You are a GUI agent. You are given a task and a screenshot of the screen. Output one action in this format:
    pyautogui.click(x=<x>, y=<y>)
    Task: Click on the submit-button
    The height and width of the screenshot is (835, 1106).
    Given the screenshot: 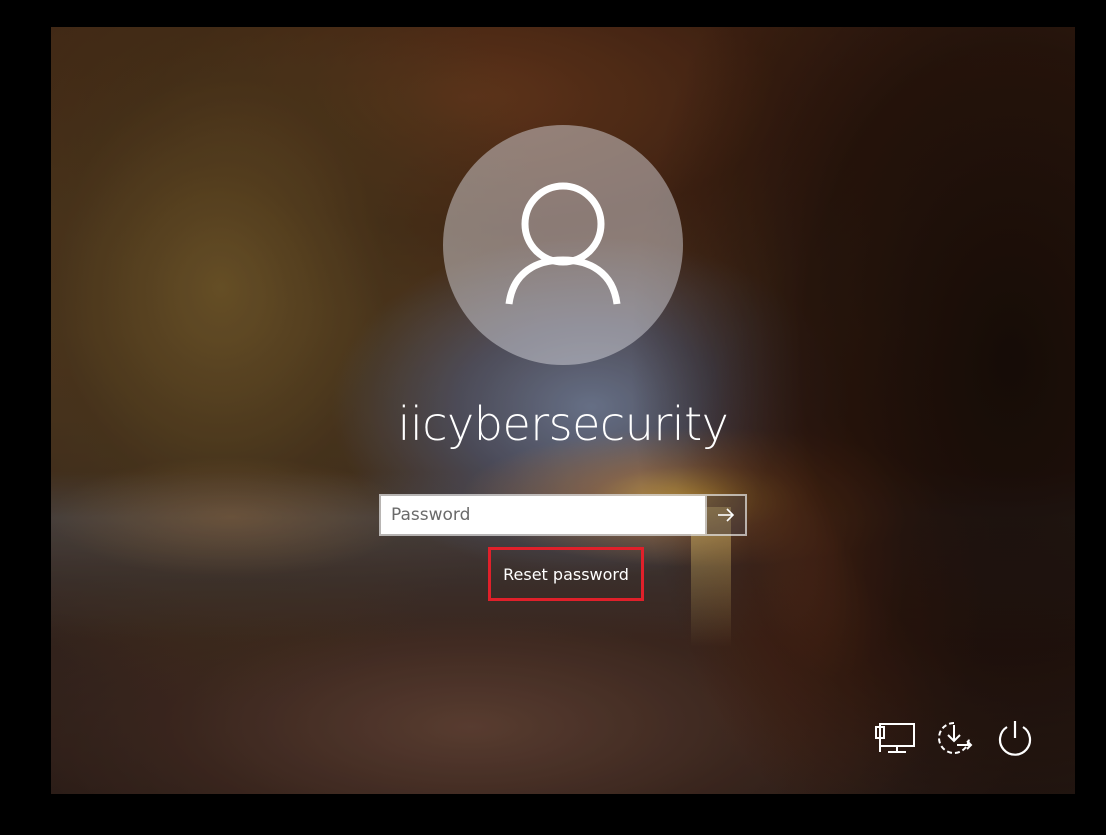 What is the action you would take?
    pyautogui.click(x=725, y=515)
    